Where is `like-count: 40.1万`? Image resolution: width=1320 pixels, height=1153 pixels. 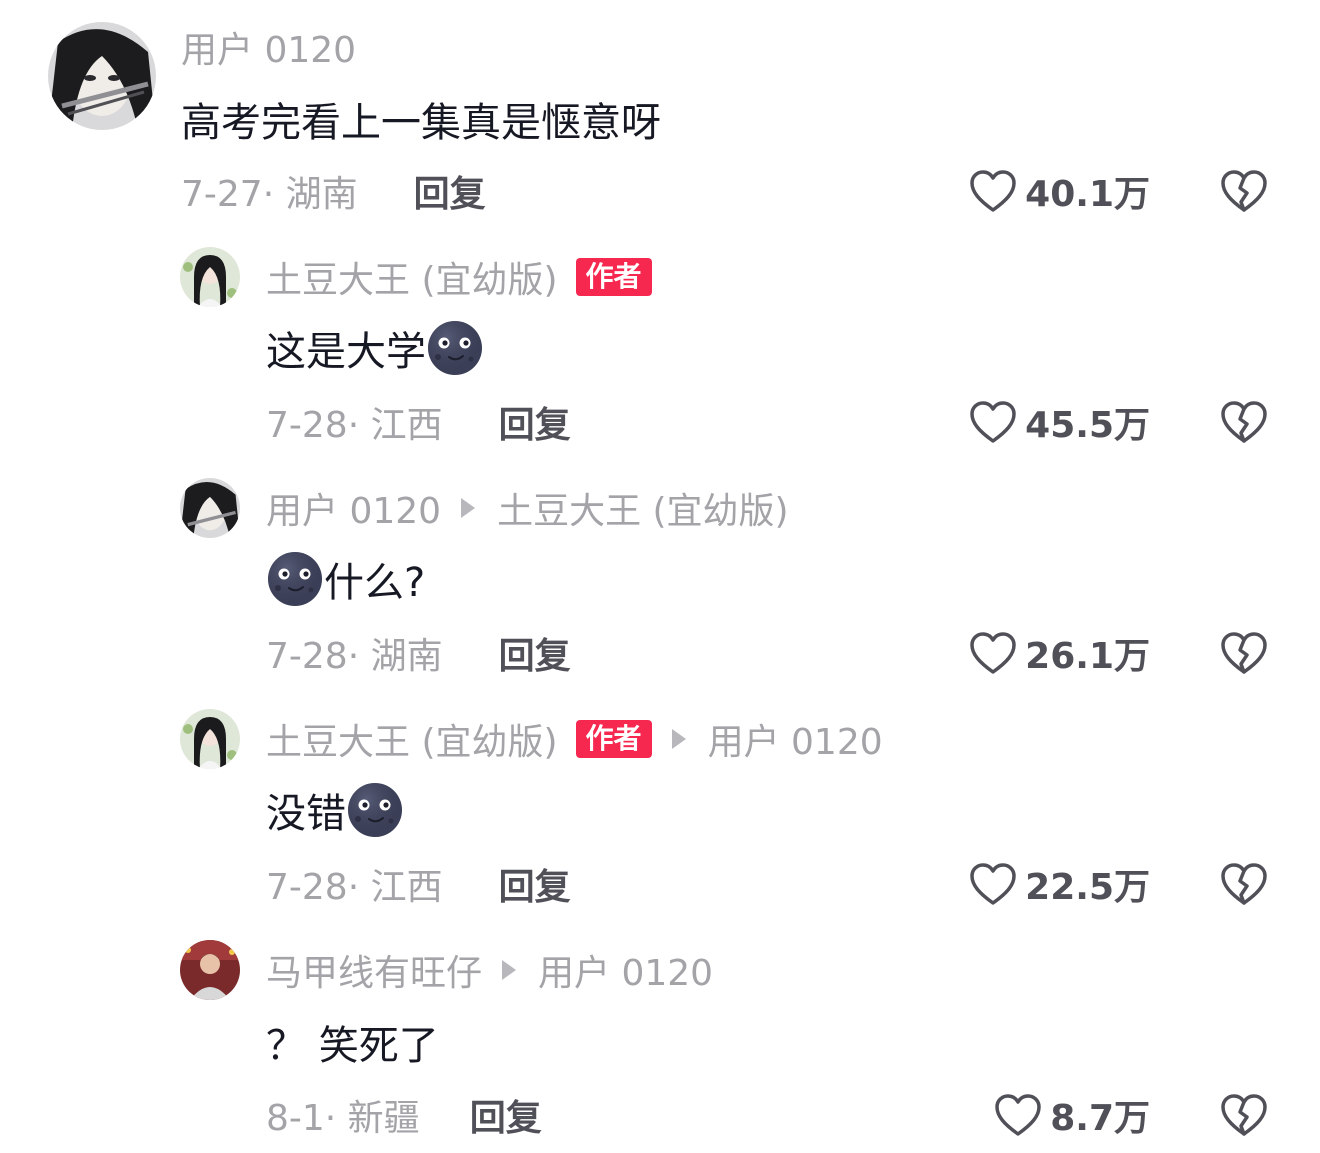
like-count: 40.1万 is located at coordinates (1087, 194).